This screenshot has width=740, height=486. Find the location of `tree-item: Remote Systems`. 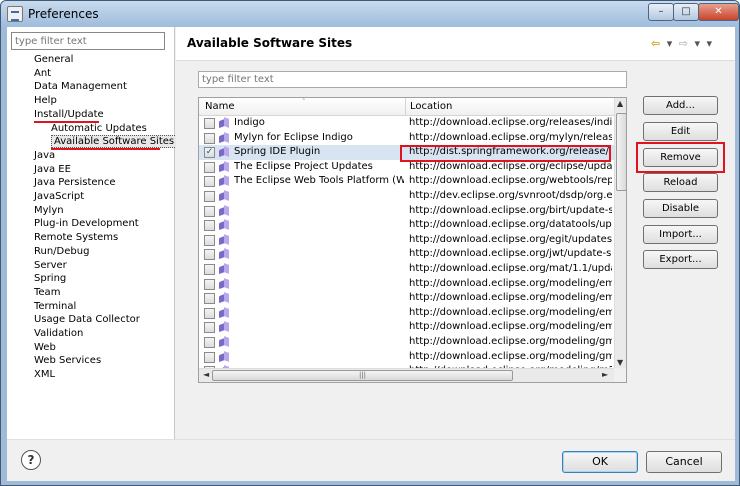

tree-item: Remote Systems is located at coordinates (76, 238).